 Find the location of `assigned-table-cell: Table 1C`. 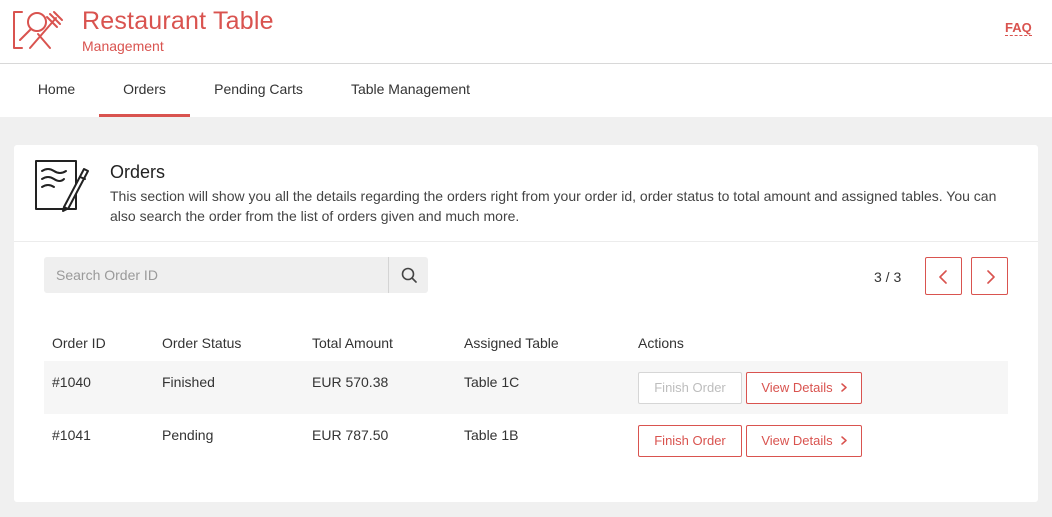

assigned-table-cell: Table 1C is located at coordinates (492, 382).